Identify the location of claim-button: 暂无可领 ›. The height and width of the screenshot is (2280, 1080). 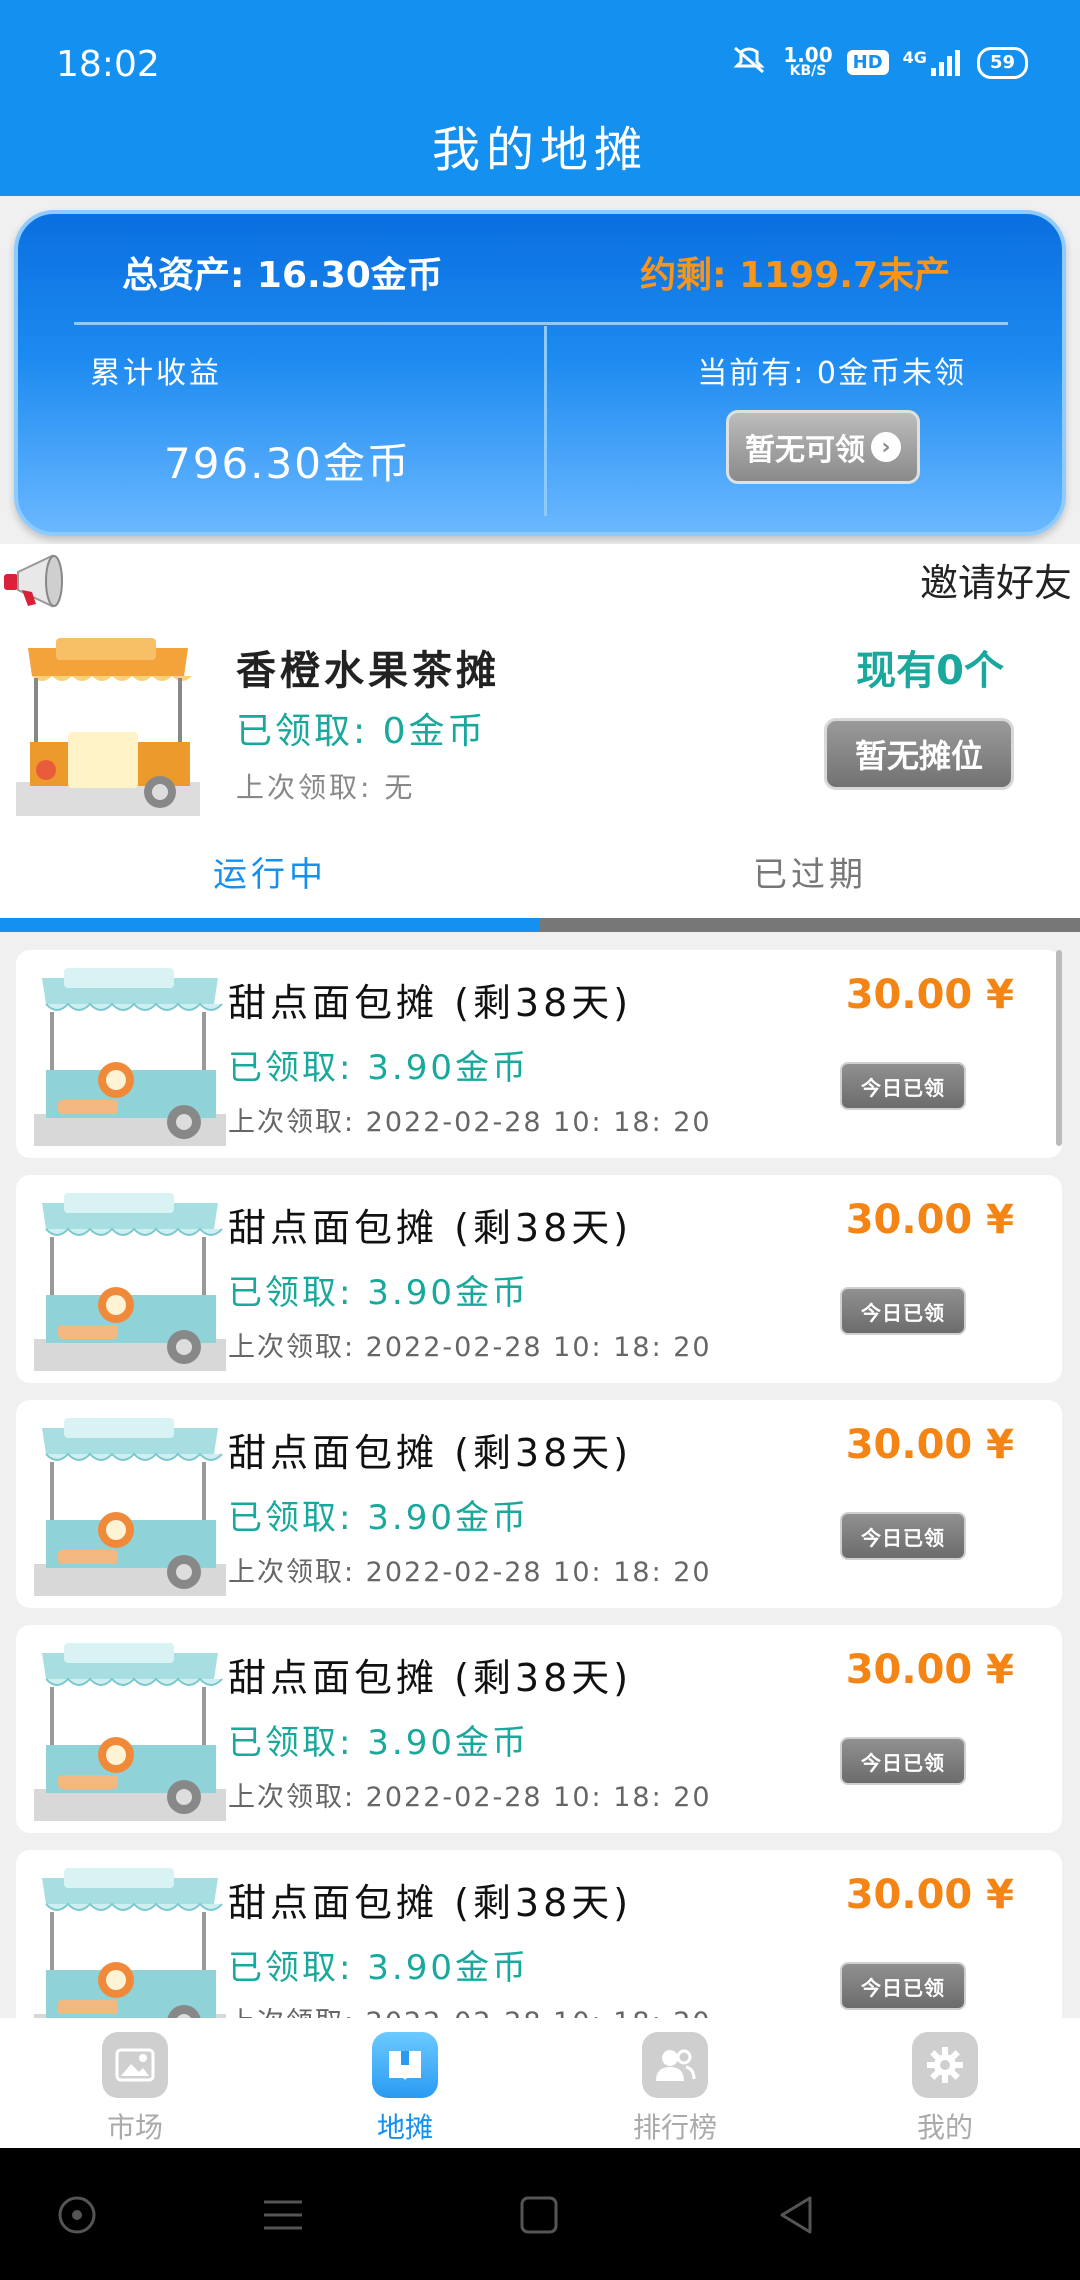
(823, 447).